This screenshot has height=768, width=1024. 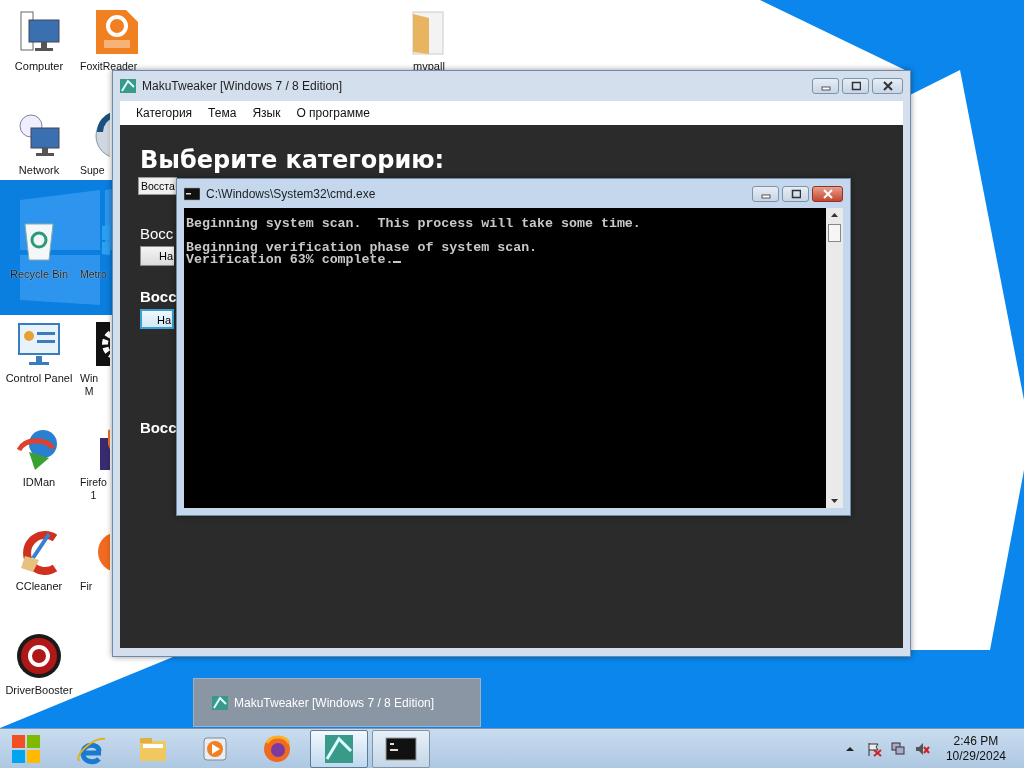 I want to click on control-panel-icon, so click(x=39, y=344).